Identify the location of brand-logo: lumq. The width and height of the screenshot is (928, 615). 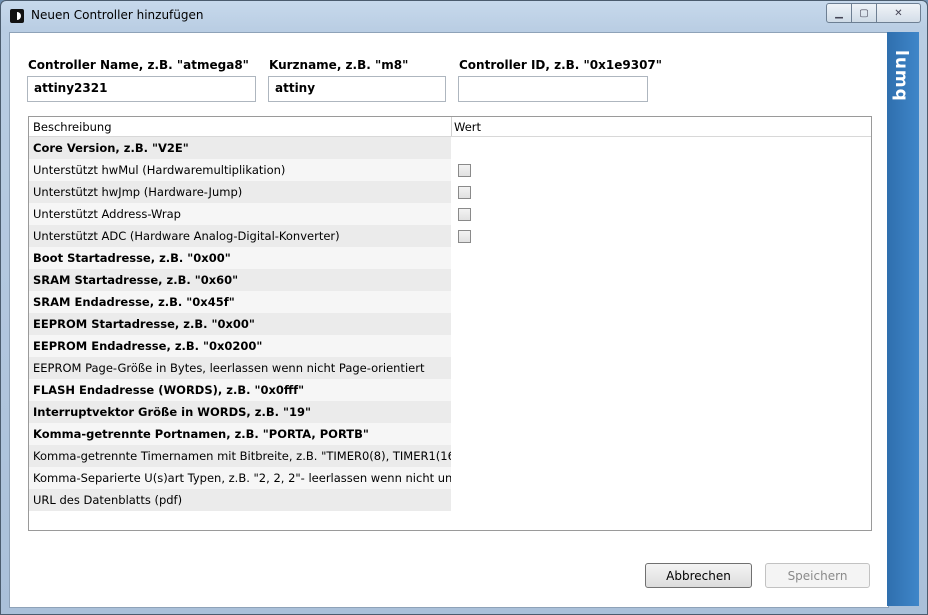
(901, 76).